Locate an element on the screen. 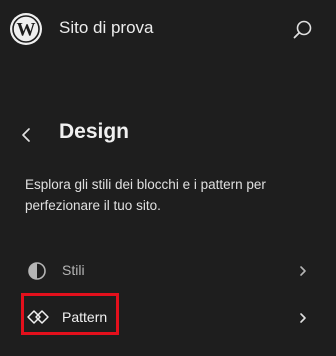  nav-item-styles: Stili is located at coordinates (171, 271).